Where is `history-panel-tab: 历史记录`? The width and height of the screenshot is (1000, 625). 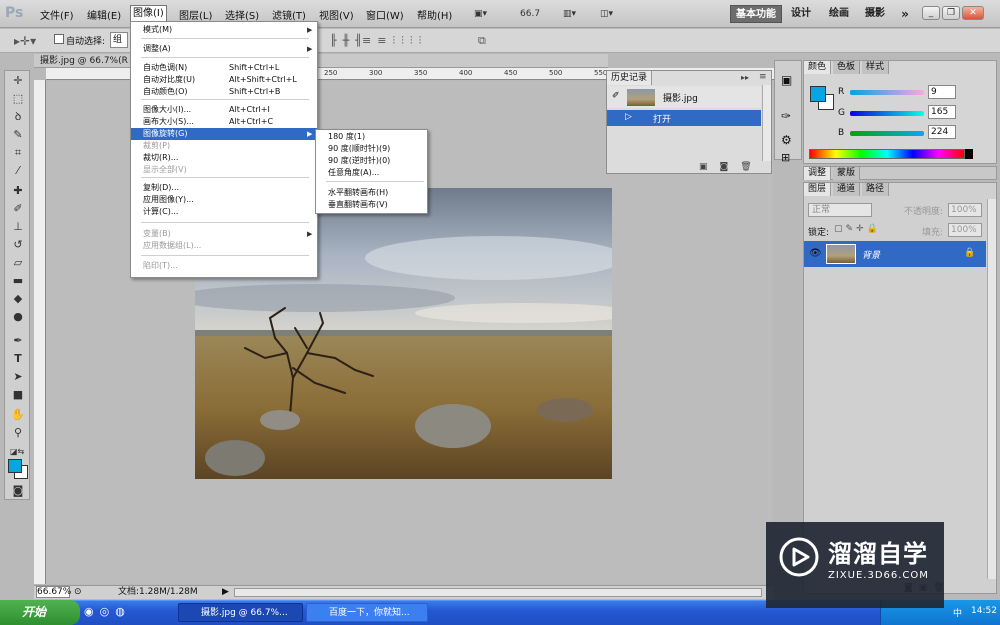
history-panel-tab: 历史记录 is located at coordinates (630, 78).